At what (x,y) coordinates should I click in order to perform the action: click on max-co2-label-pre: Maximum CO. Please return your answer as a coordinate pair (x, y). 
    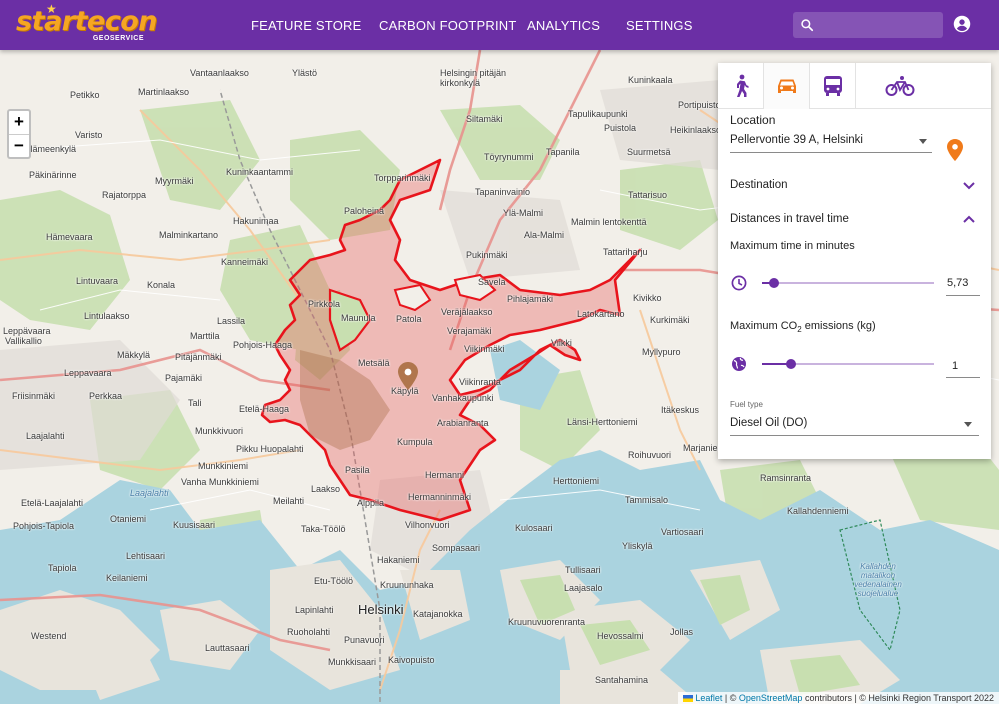
    Looking at the image, I should click on (764, 326).